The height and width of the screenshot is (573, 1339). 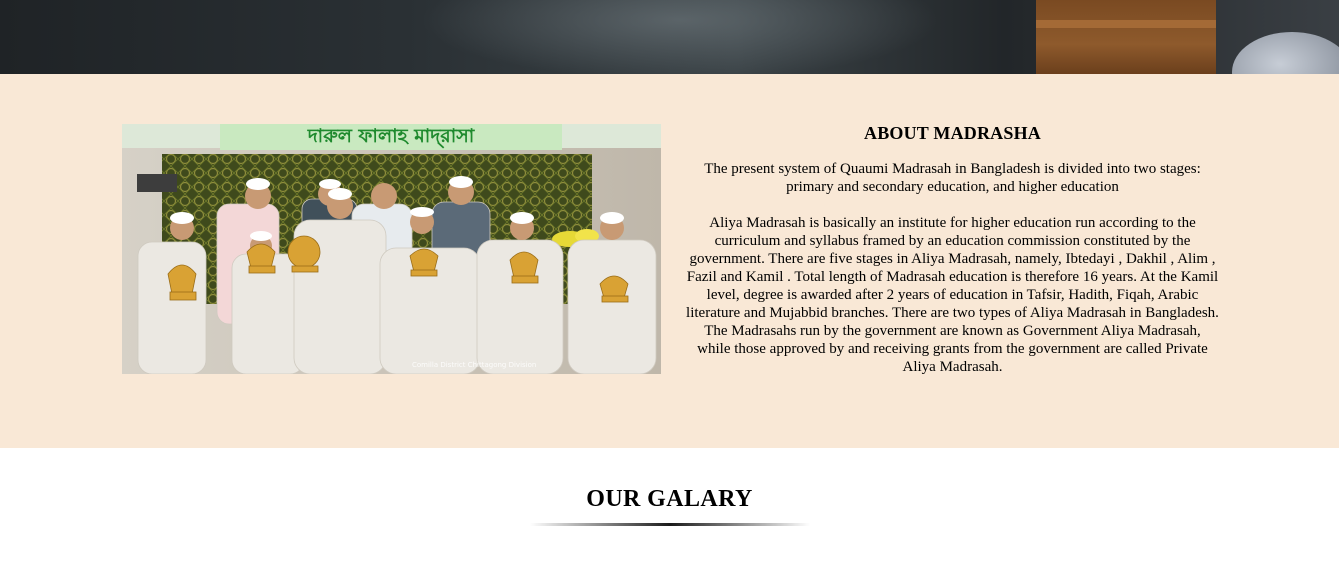 What do you see at coordinates (952, 133) in the screenshot?
I see `about-title: ABOUT MADRASHA` at bounding box center [952, 133].